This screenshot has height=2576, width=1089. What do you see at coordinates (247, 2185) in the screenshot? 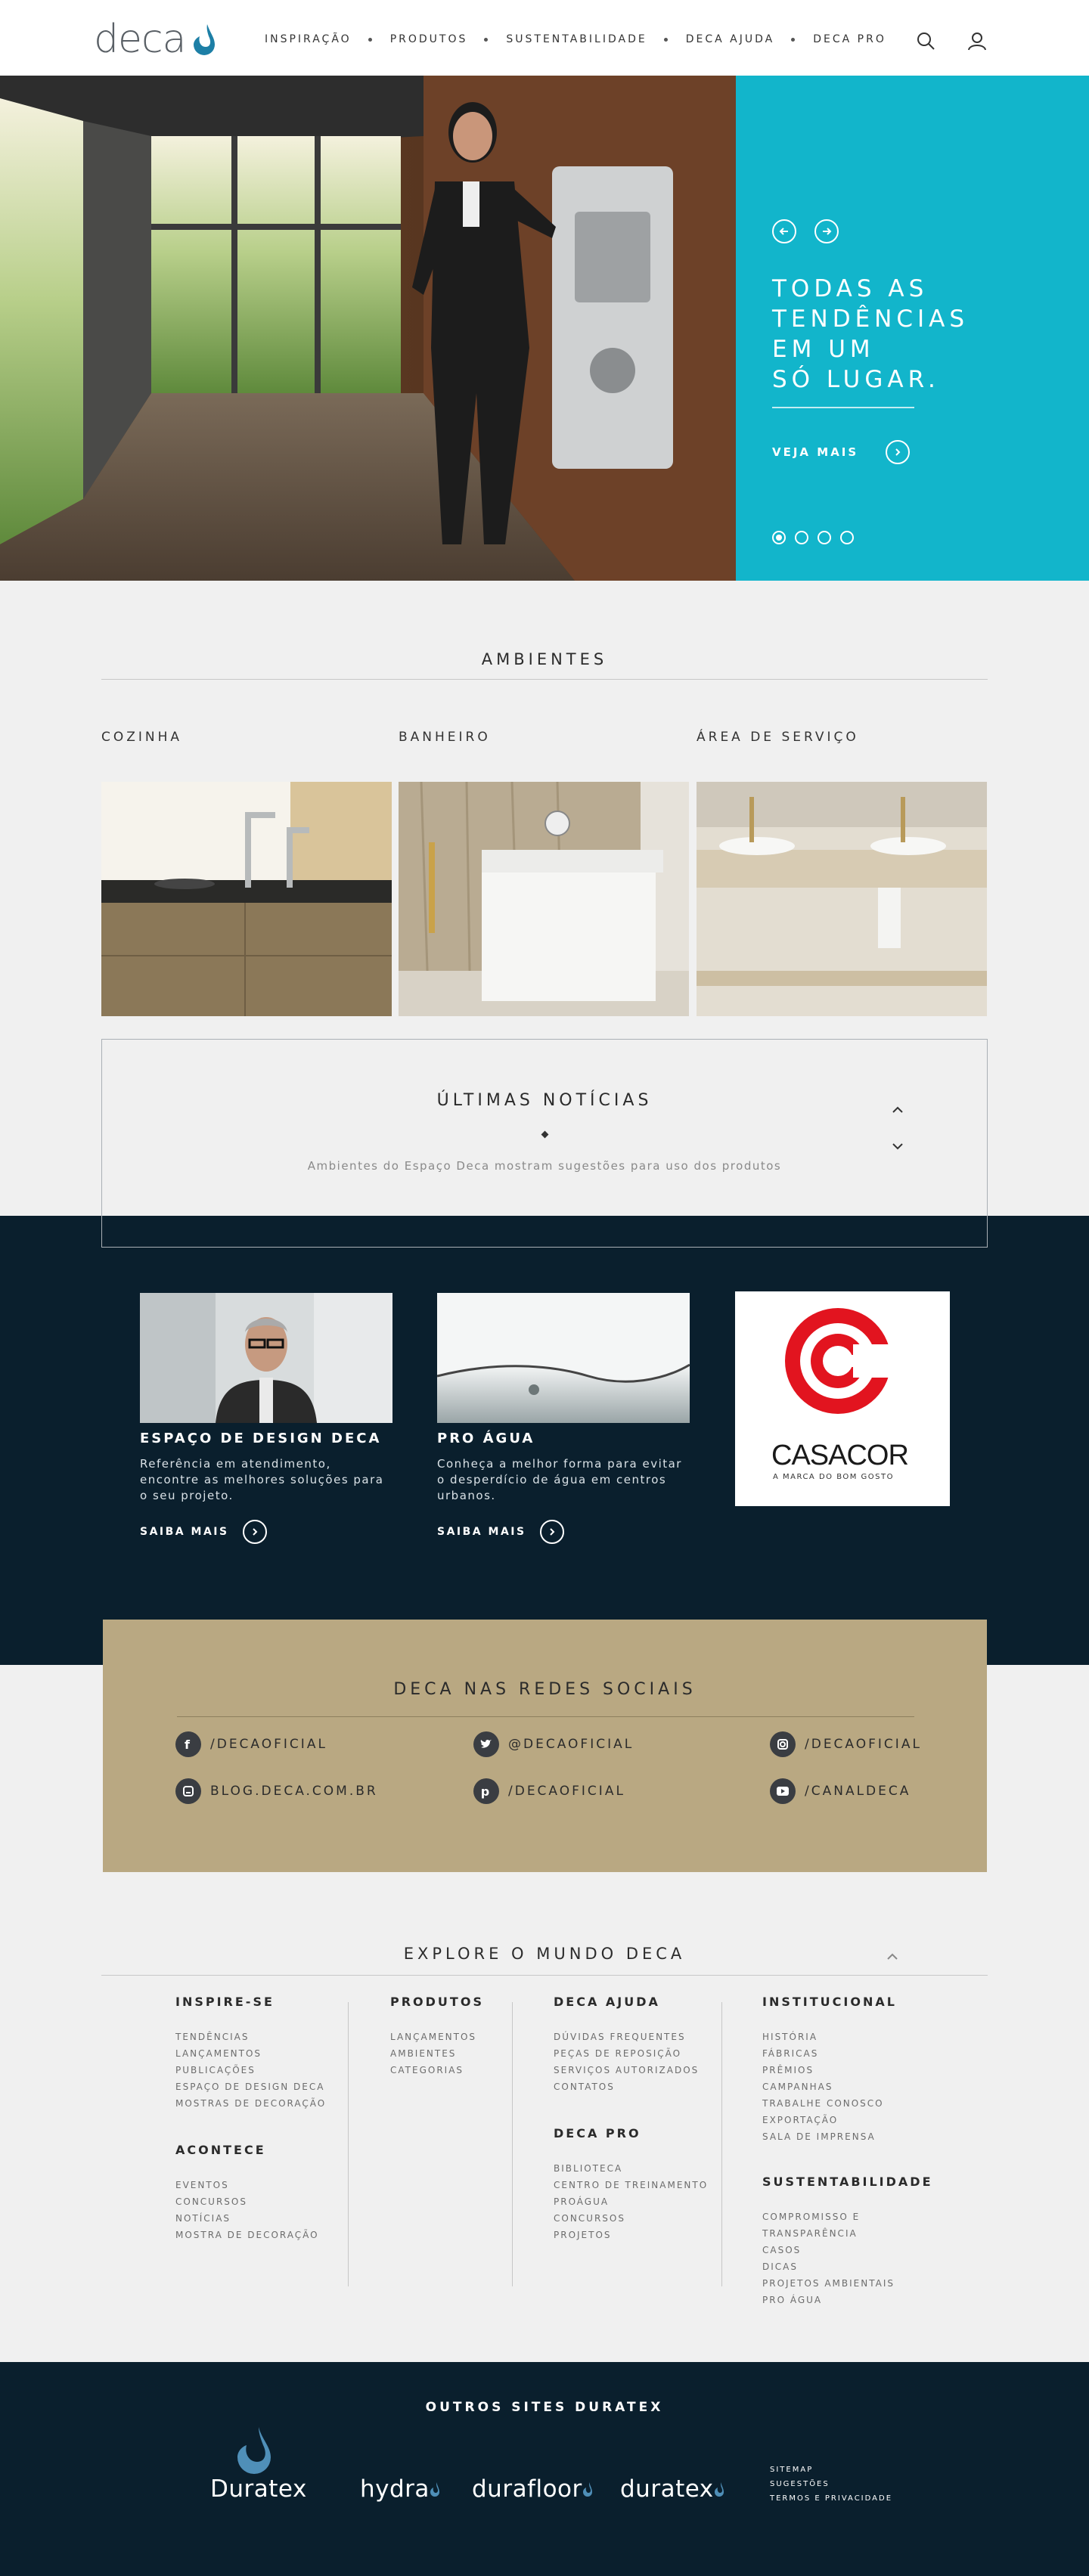
I see `footer-link: EVENTOS` at bounding box center [247, 2185].